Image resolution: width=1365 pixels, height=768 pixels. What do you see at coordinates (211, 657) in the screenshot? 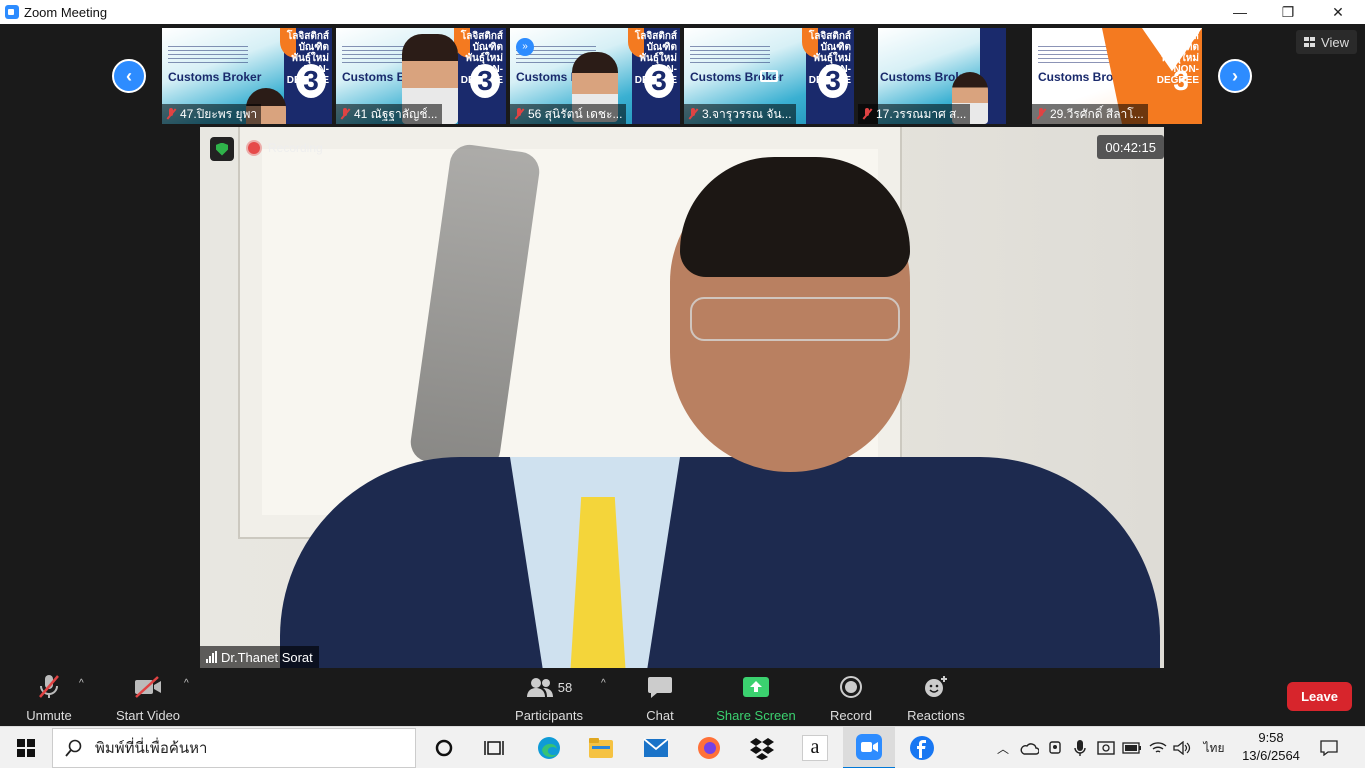
I see `signal-strength-icon` at bounding box center [211, 657].